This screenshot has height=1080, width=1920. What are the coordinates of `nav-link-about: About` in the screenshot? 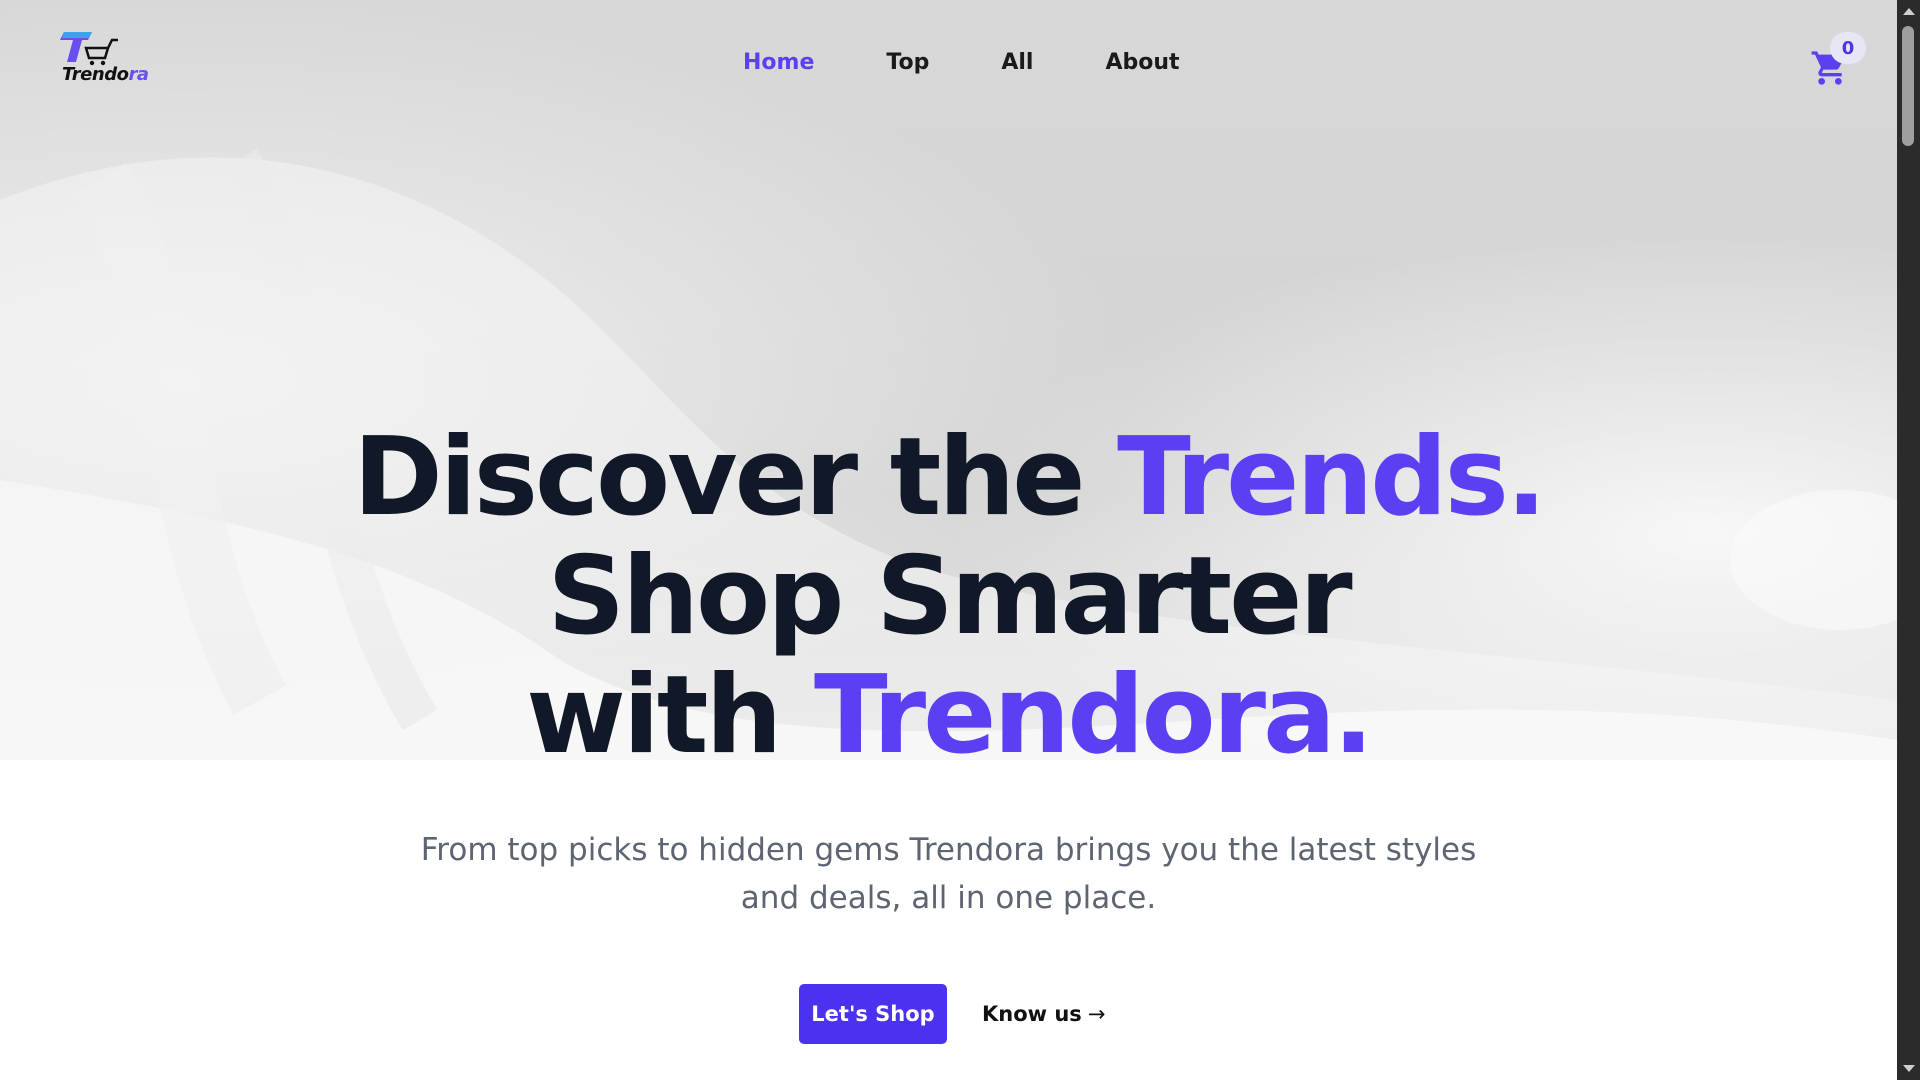 It's located at (1142, 62).